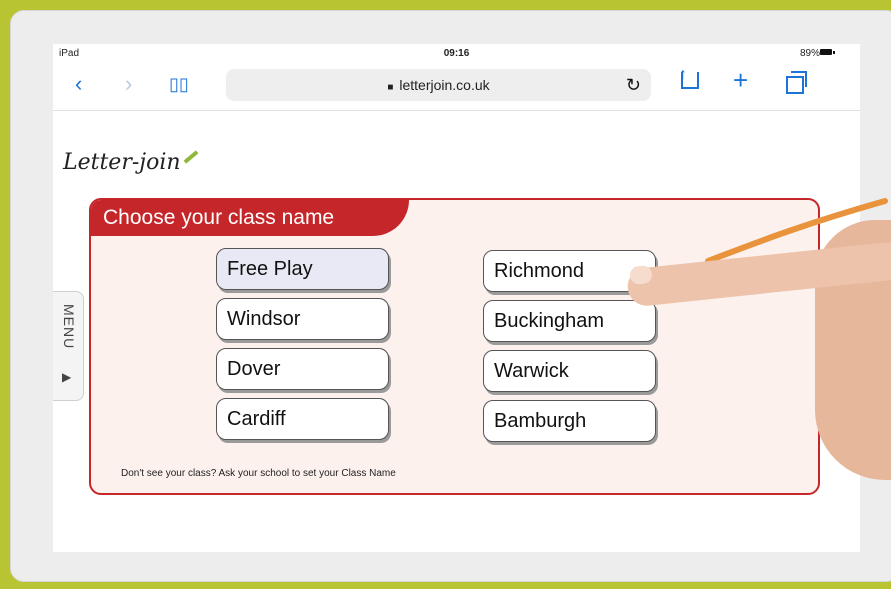 This screenshot has height=589, width=891. Describe the element at coordinates (128, 84) in the screenshot. I see `forward-icon: ›` at that location.